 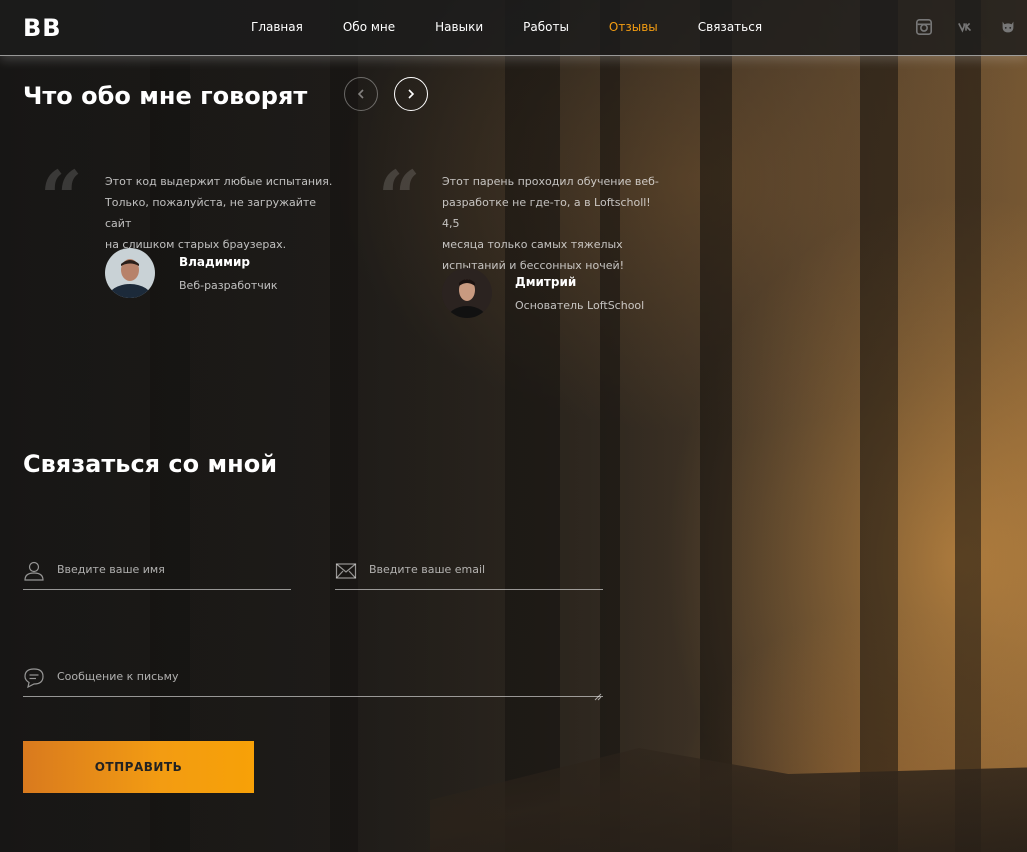 I want to click on logo: BB, so click(x=42, y=28).